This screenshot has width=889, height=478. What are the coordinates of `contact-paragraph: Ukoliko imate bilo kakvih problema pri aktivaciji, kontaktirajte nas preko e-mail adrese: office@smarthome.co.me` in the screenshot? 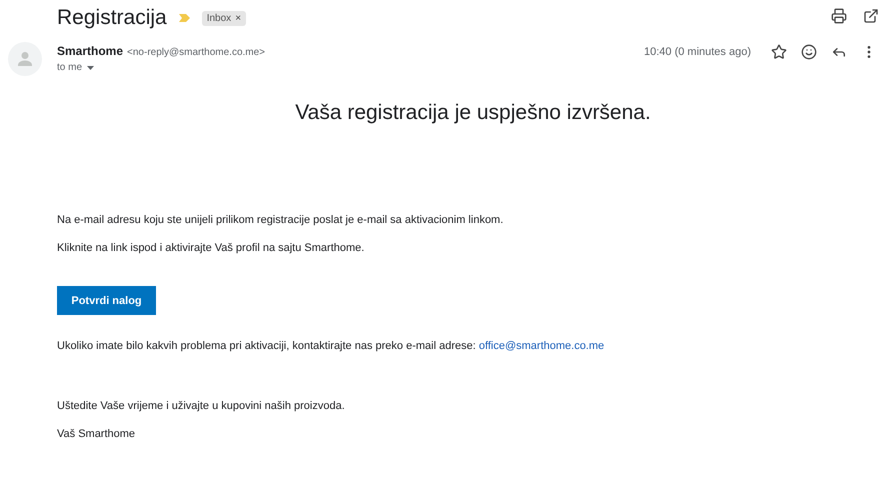 It's located at (330, 346).